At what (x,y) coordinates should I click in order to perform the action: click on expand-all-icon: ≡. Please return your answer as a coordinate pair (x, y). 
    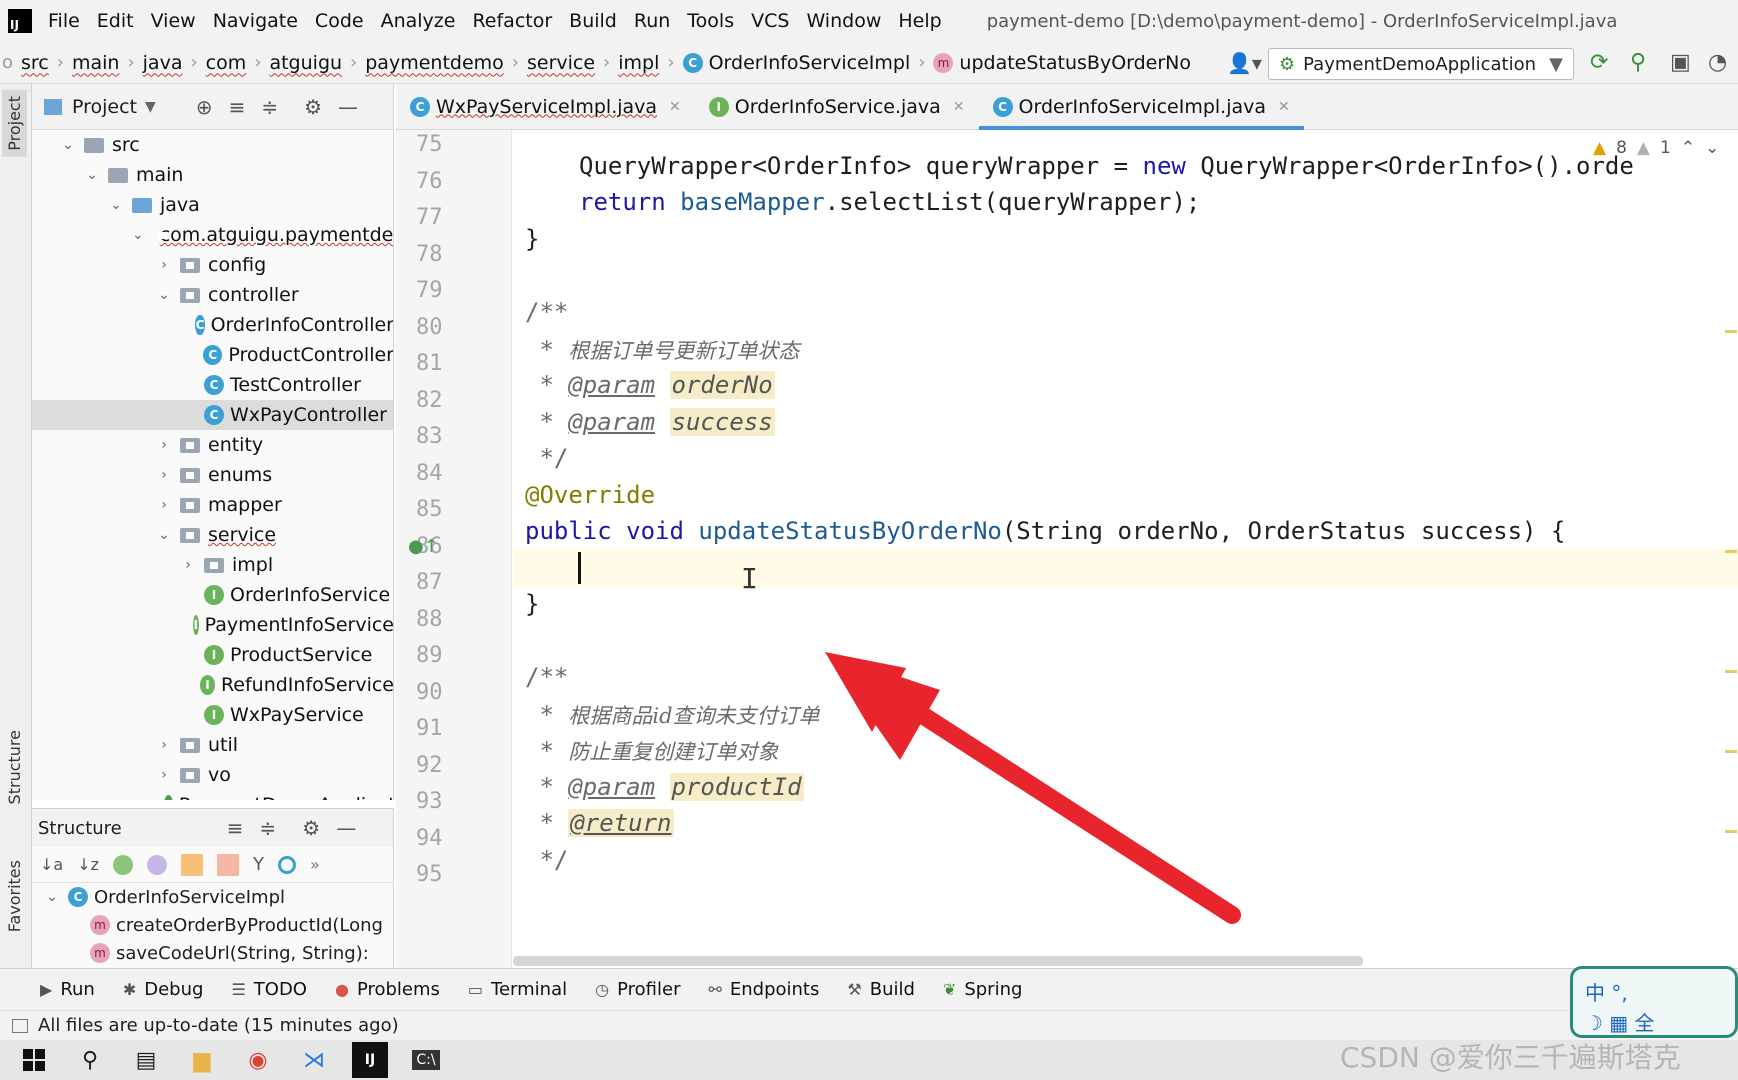
    Looking at the image, I should click on (235, 828).